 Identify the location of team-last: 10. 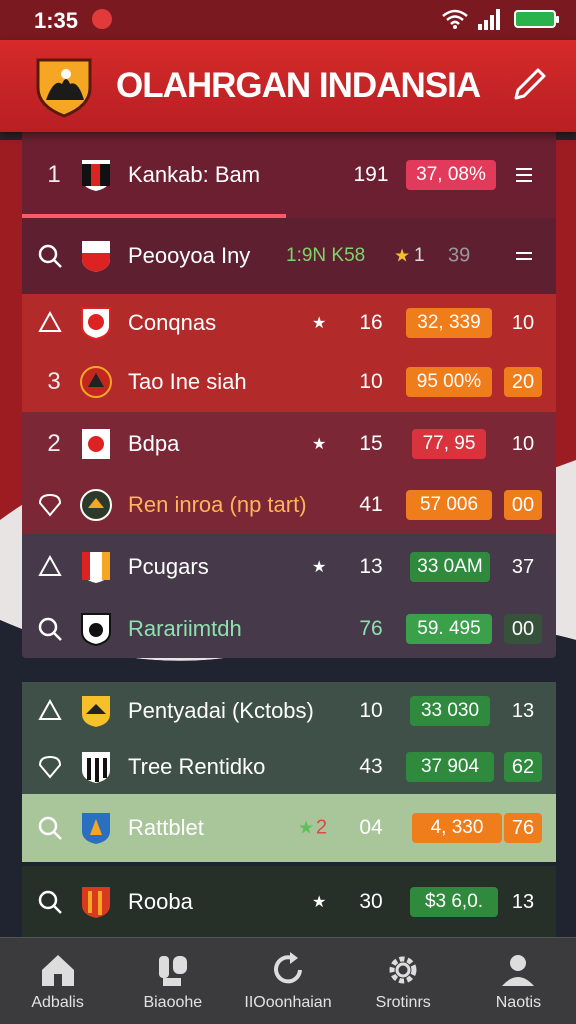
(523, 323).